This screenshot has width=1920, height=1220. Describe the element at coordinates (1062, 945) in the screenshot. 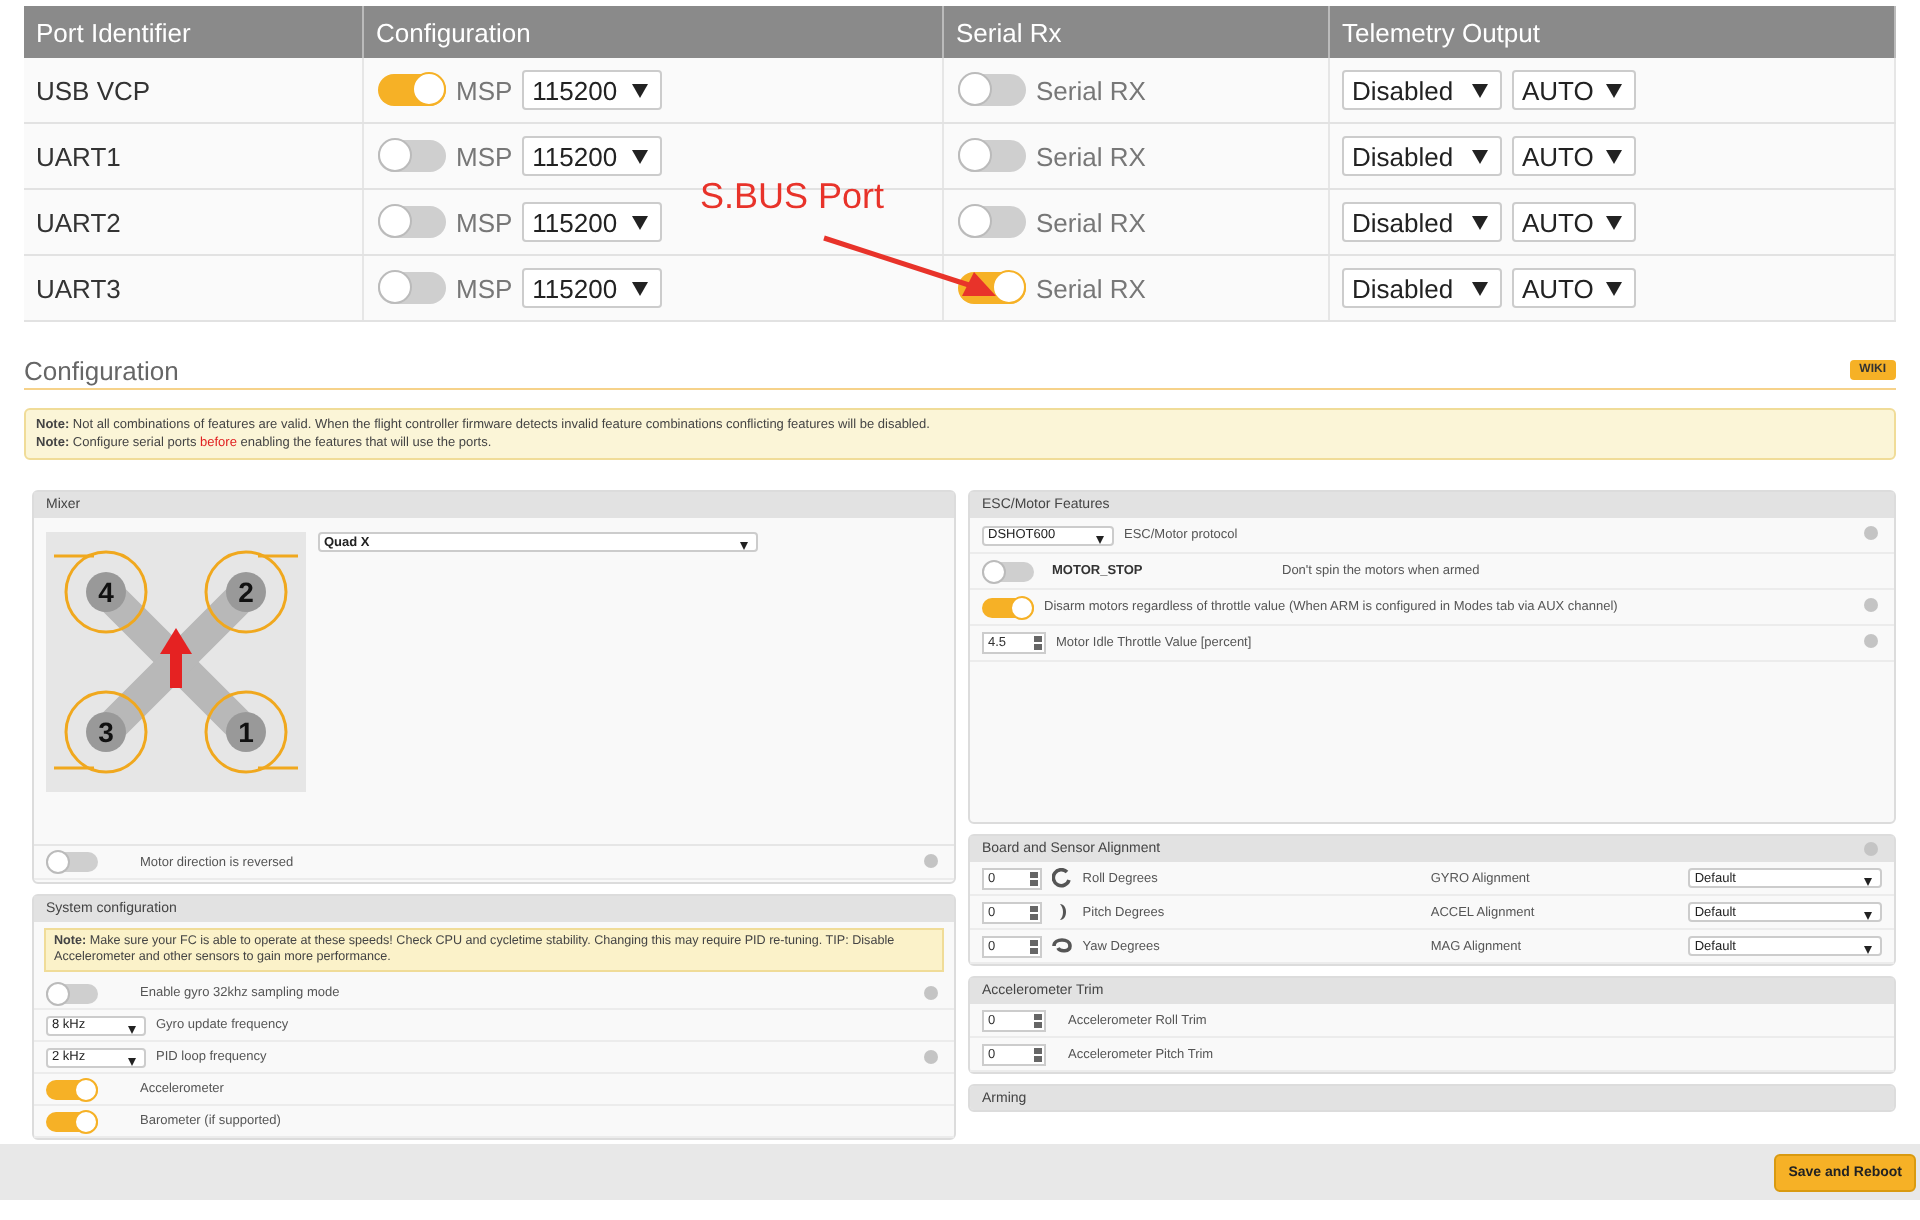

I see `yaw-icon` at that location.